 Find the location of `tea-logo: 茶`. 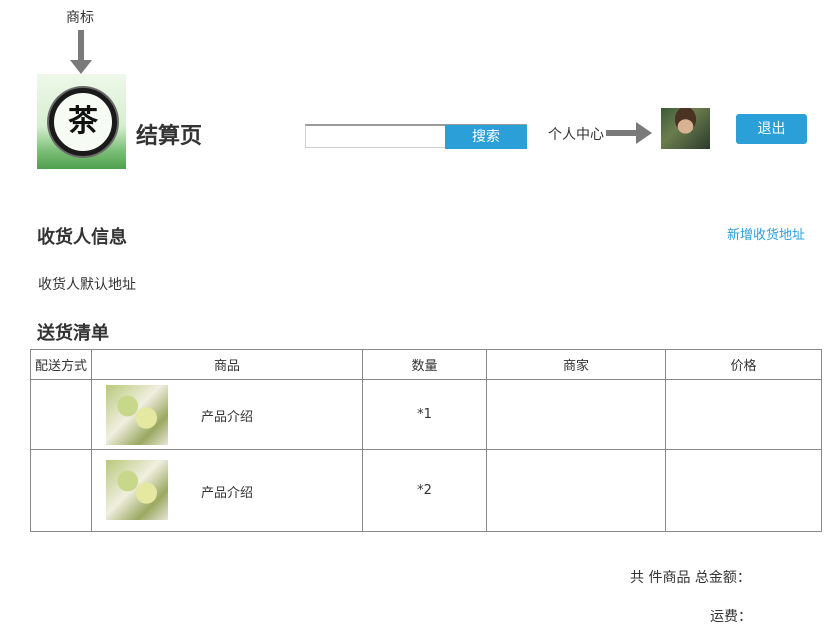

tea-logo: 茶 is located at coordinates (81, 121).